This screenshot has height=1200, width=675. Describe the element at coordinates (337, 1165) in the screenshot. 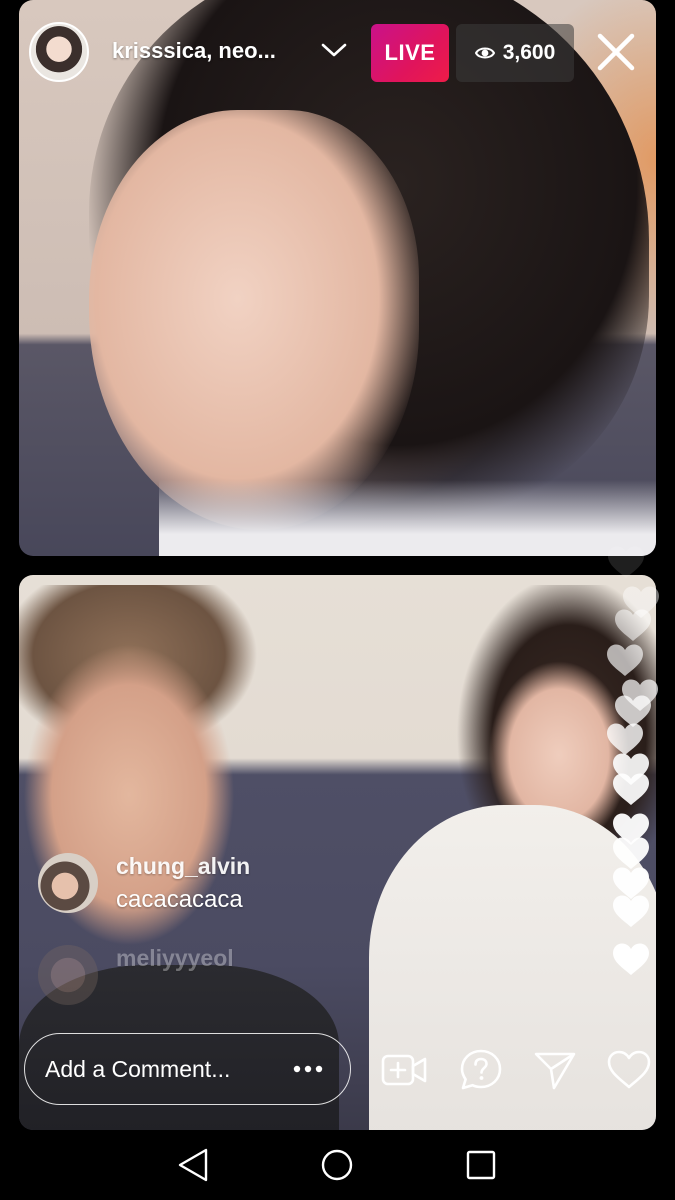

I see `home-circle-icon` at that location.